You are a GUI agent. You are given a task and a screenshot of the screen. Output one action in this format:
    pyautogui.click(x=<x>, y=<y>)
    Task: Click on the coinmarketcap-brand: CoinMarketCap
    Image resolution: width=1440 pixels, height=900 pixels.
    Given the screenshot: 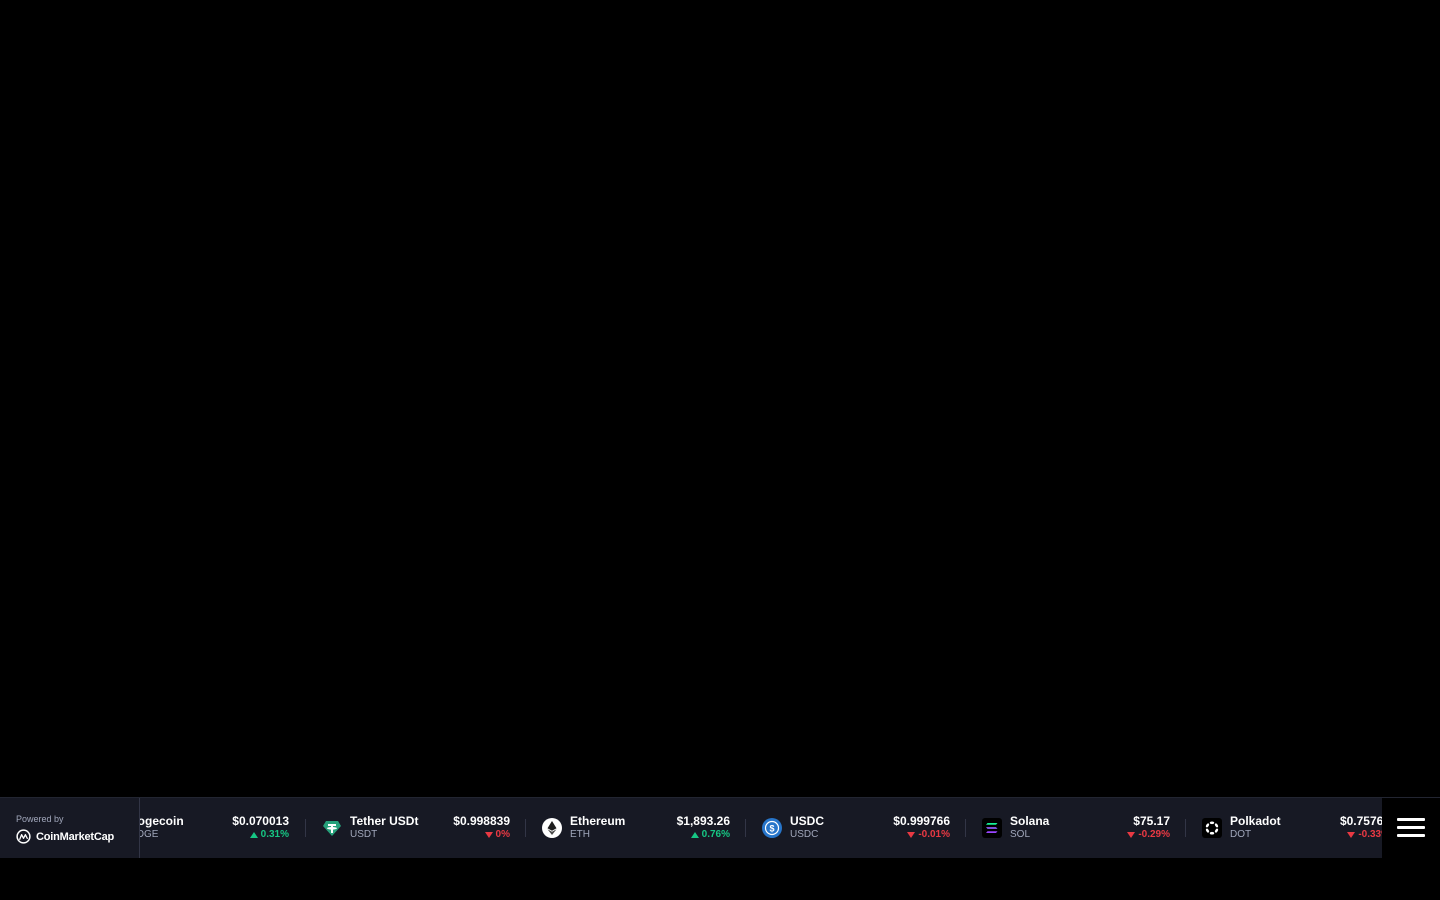 What is the action you would take?
    pyautogui.click(x=75, y=836)
    